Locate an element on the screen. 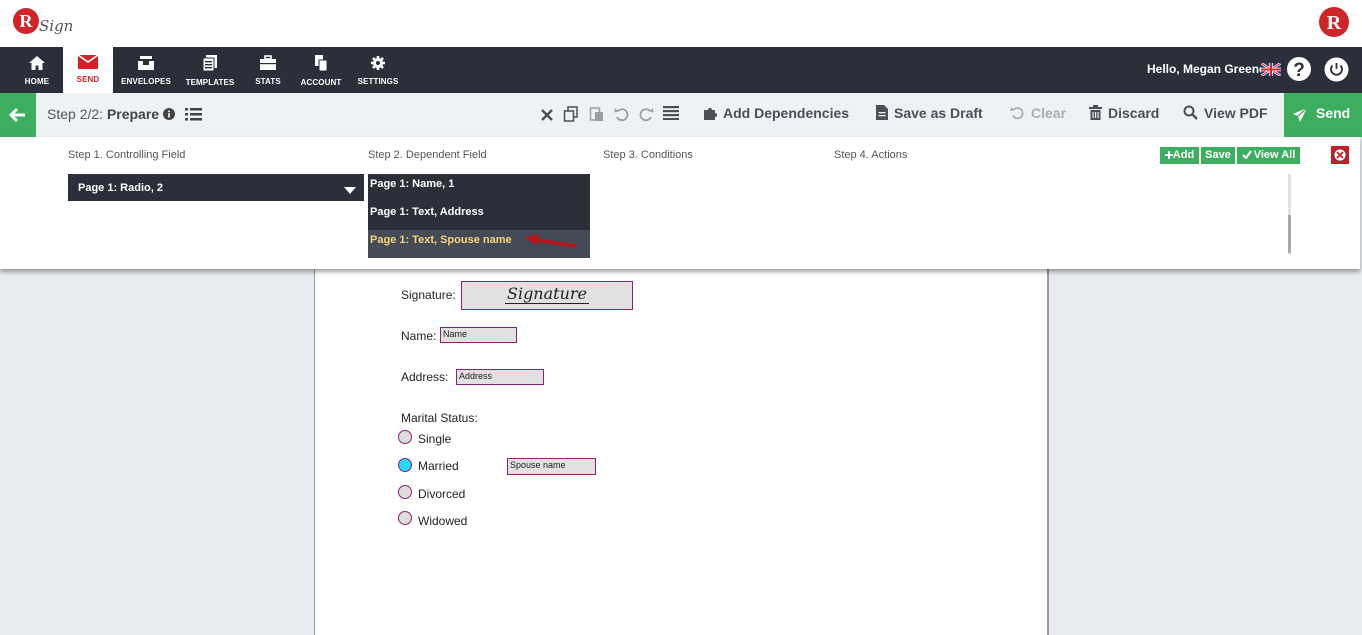 This screenshot has height=635, width=1362. help-icon: ? is located at coordinates (1299, 71).